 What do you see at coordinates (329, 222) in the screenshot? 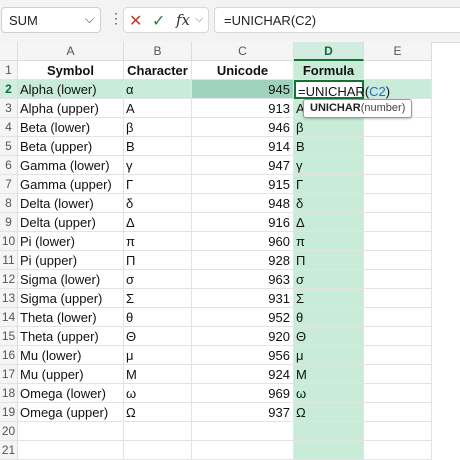
I see `result-cell: Δ` at bounding box center [329, 222].